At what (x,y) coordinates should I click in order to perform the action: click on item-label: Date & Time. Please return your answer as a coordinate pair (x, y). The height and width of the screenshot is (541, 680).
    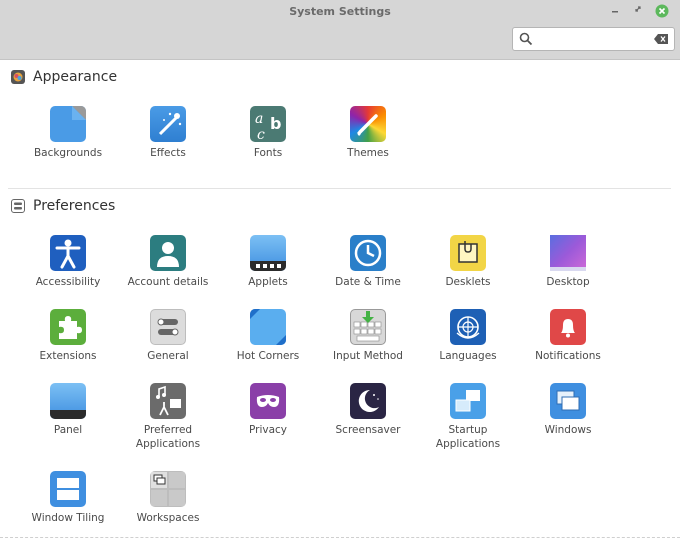
    Looking at the image, I should click on (368, 282).